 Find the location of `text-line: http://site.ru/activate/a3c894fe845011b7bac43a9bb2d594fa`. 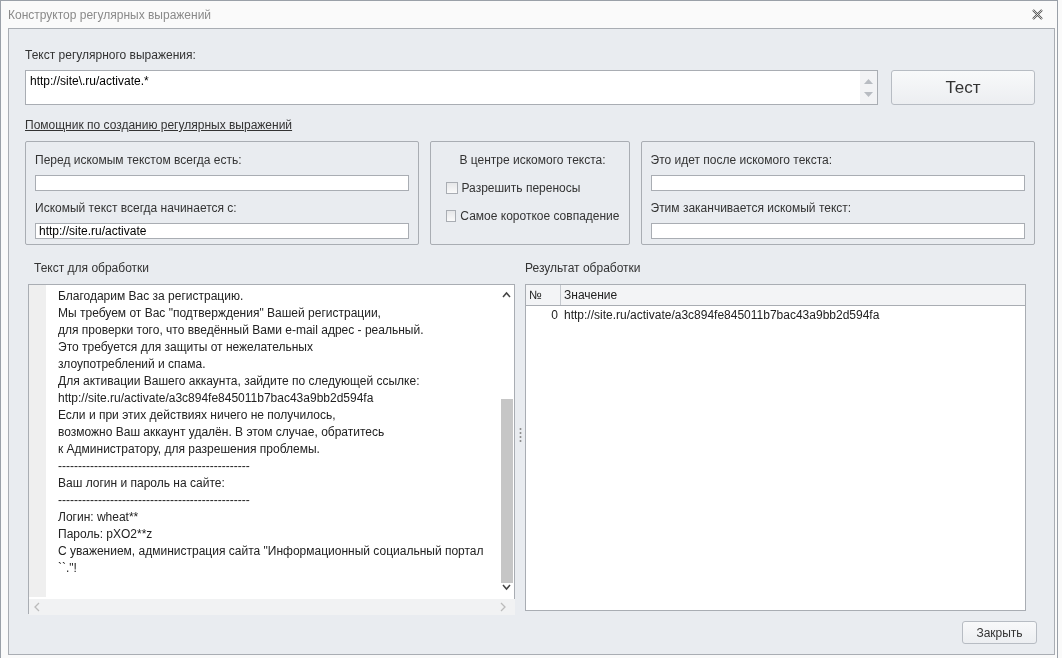

text-line: http://site.ru/activate/a3c894fe845011b7bac43a9bb2d594fa is located at coordinates (216, 398).